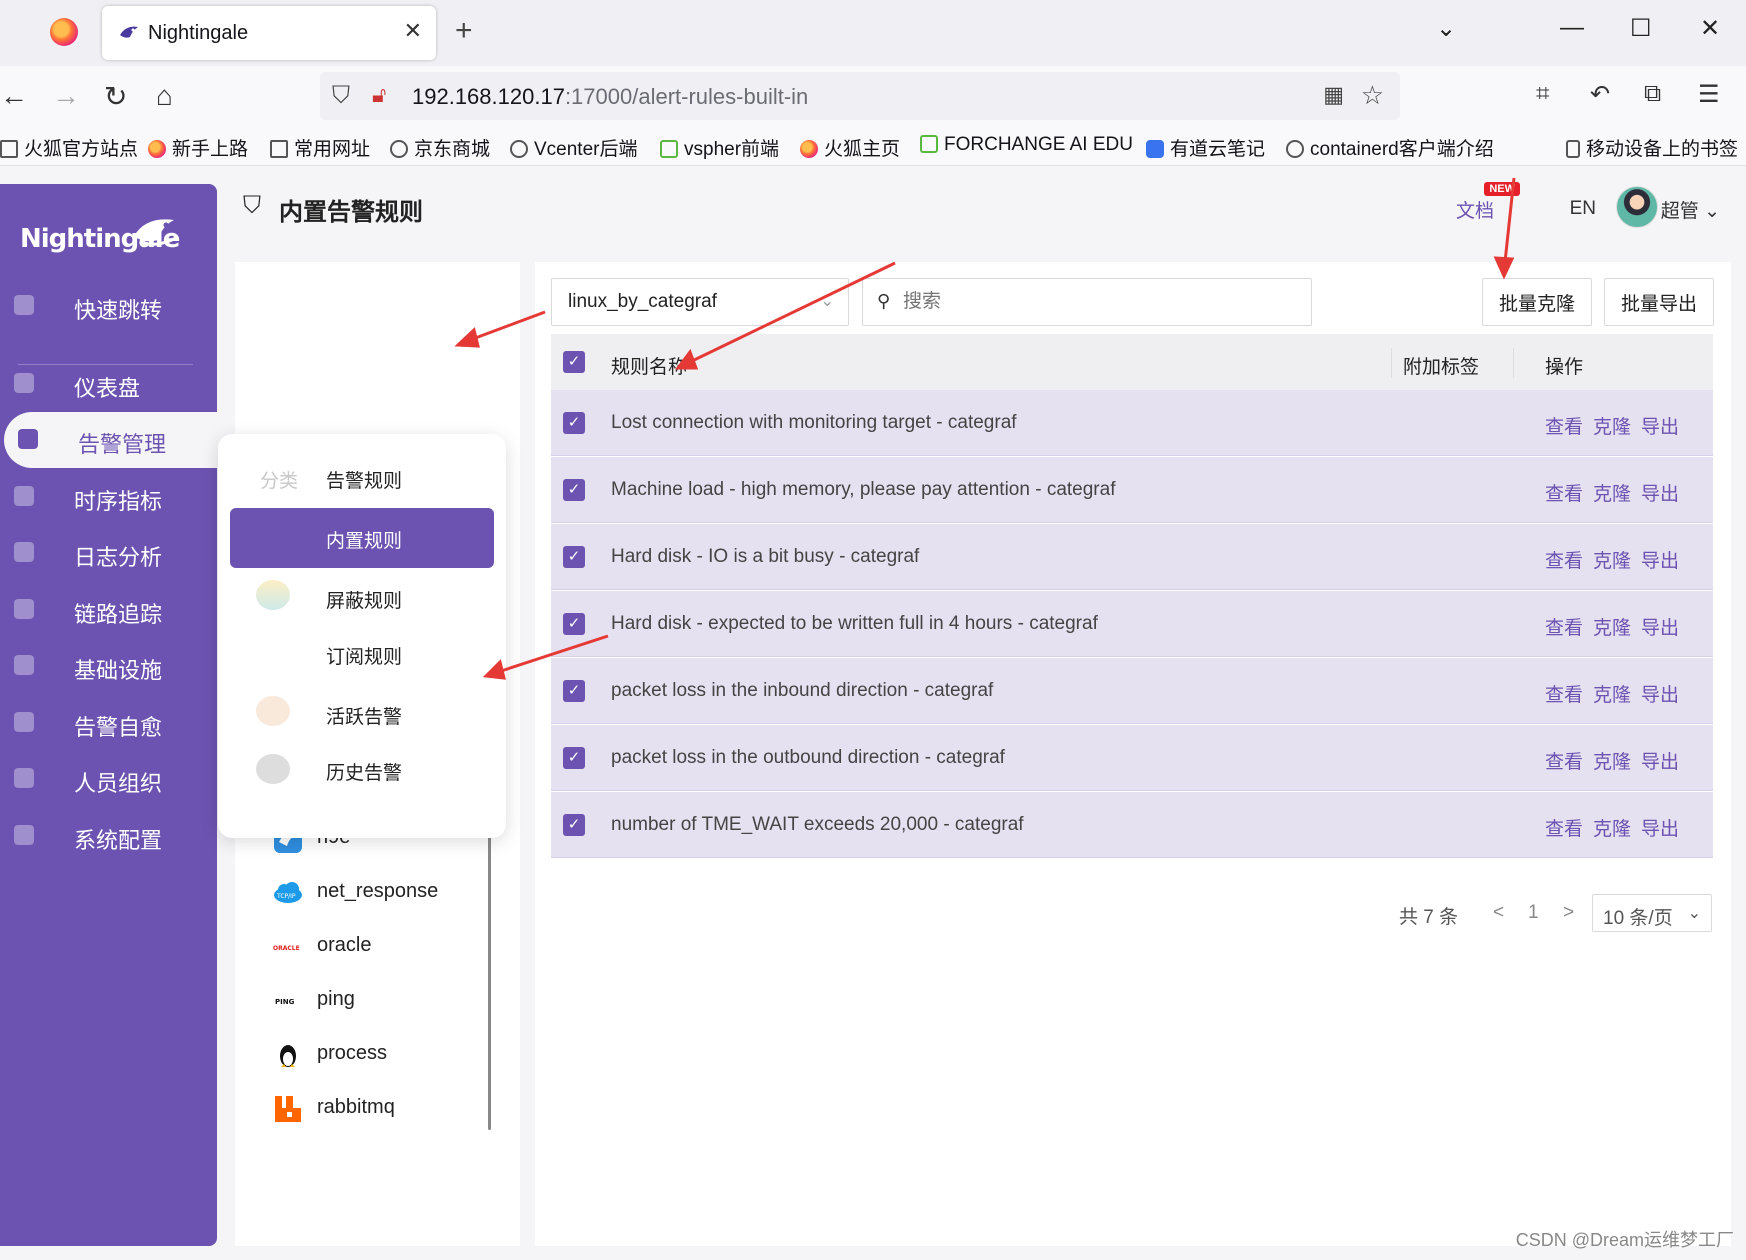 The image size is (1746, 1260). I want to click on page-size-select: 10 条/页 ⌄, so click(1652, 913).